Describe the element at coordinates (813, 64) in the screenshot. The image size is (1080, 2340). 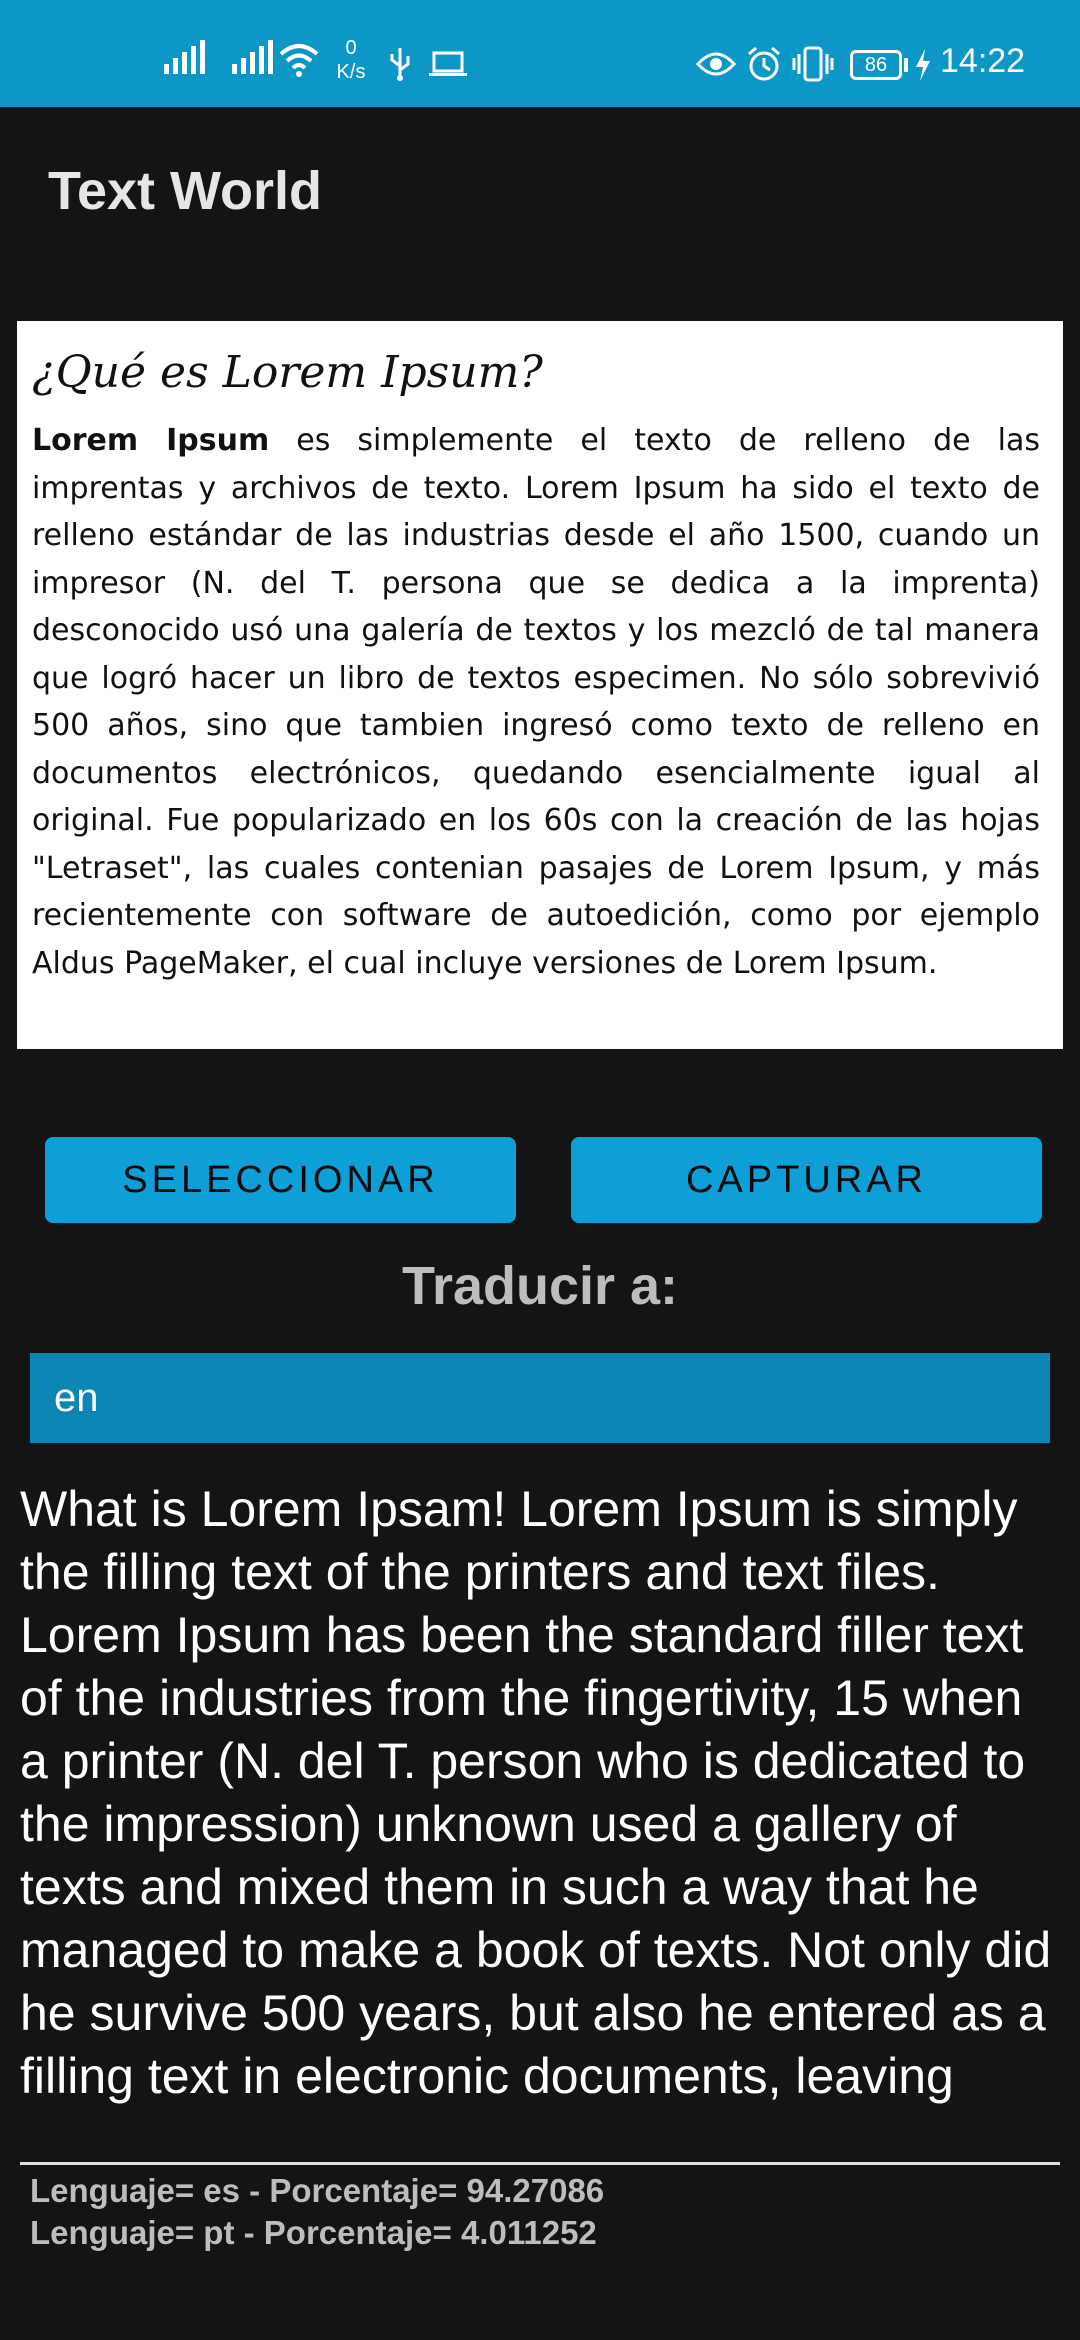
I see `vibrate-icon` at that location.